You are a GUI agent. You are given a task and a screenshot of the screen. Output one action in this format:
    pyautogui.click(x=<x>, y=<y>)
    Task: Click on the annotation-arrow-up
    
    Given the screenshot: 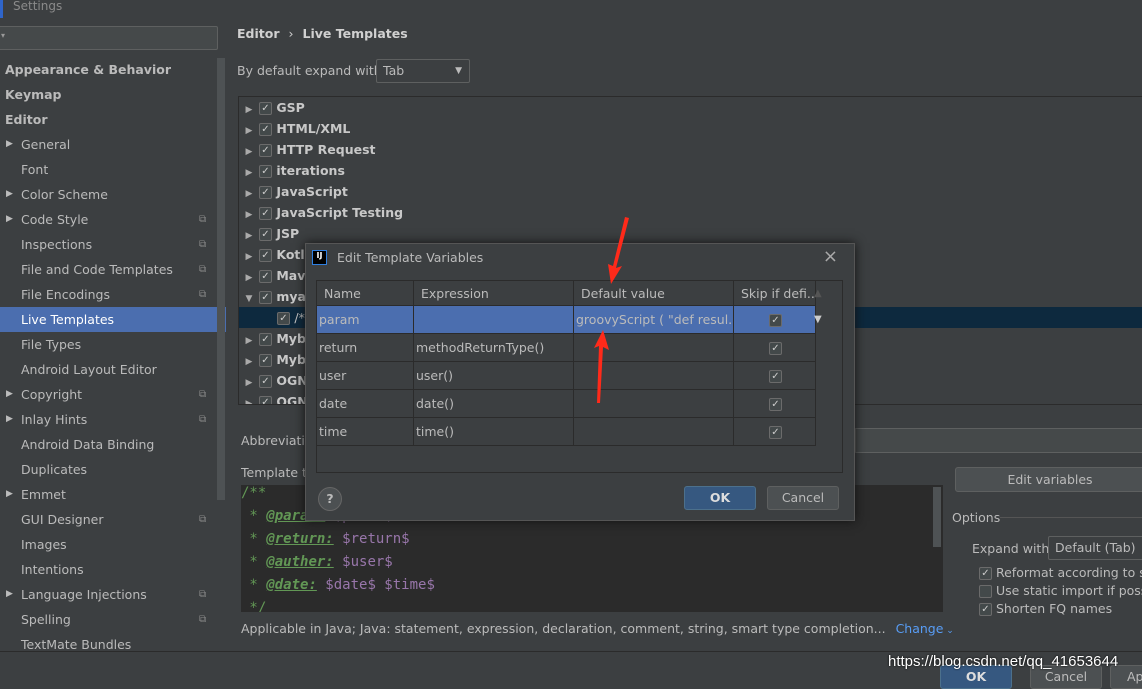 What is the action you would take?
    pyautogui.click(x=601, y=366)
    